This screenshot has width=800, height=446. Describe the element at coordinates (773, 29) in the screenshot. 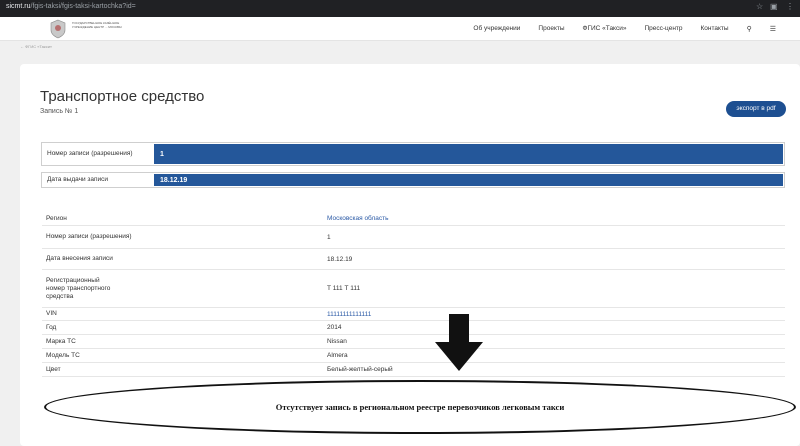

I see `menu-icon: ☰` at that location.